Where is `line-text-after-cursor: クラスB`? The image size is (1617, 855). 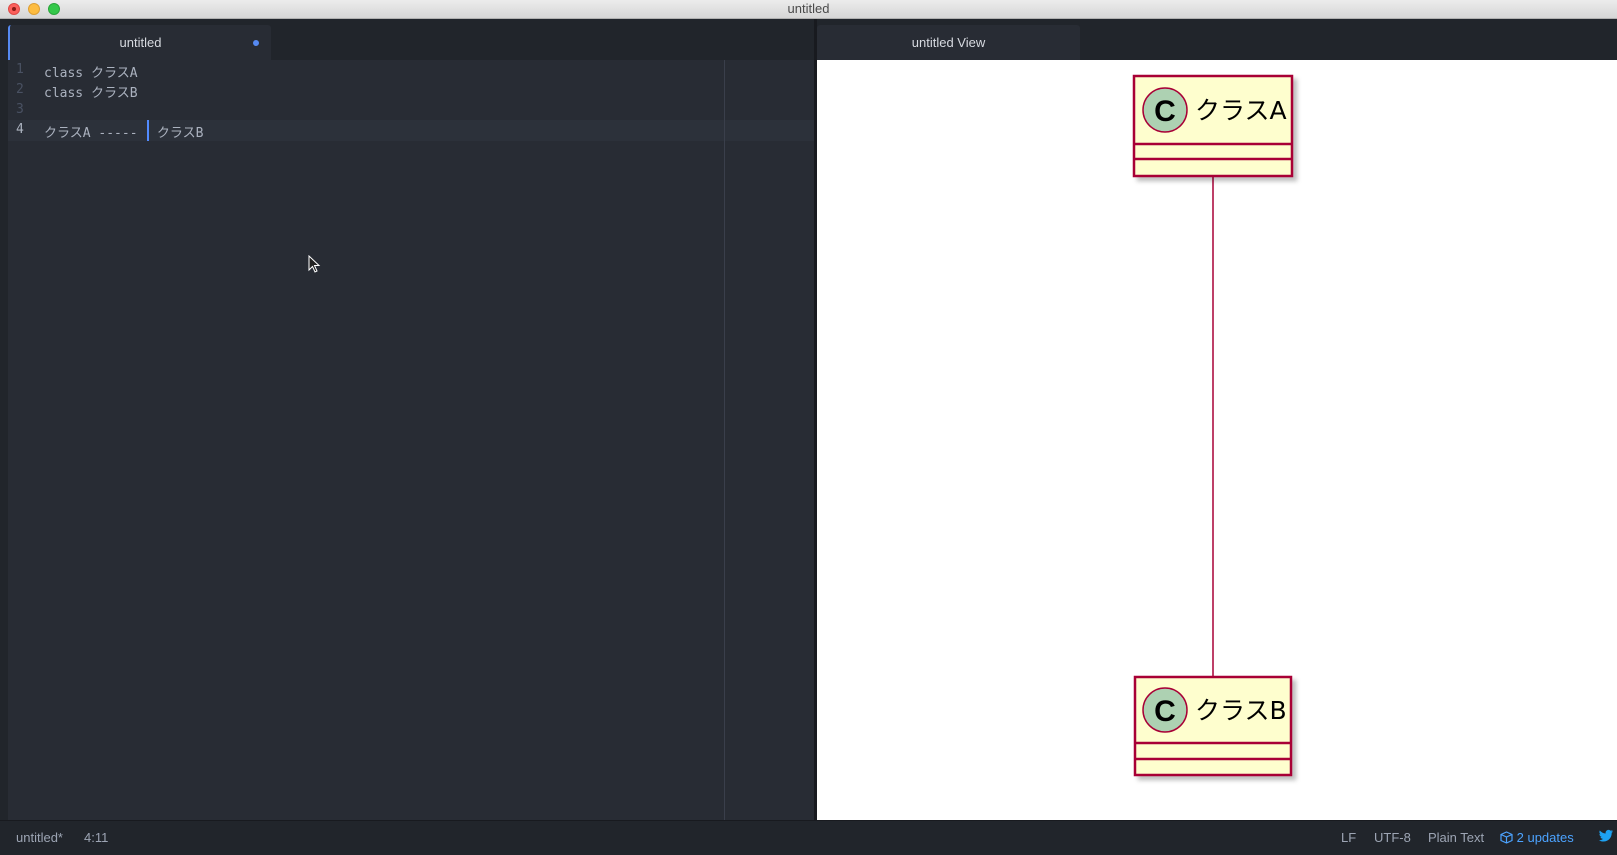 line-text-after-cursor: クラスB is located at coordinates (176, 131).